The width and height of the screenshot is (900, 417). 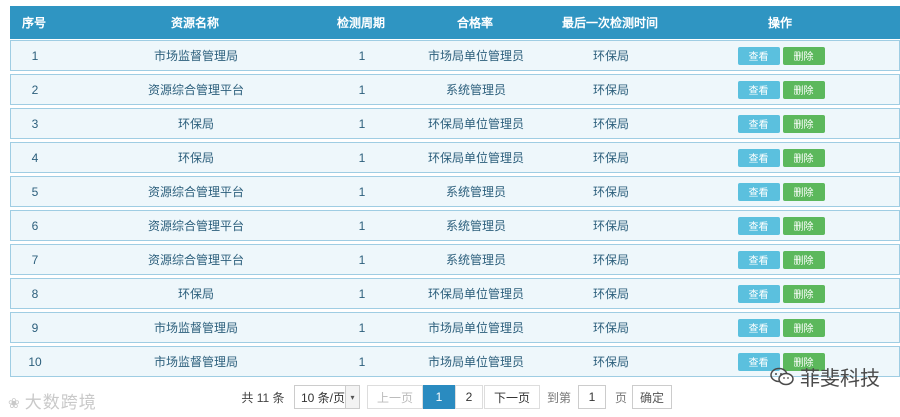 I want to click on table-row: 8 环保局 1 环保局单位管理员 环保局 查看 删除, so click(x=455, y=293).